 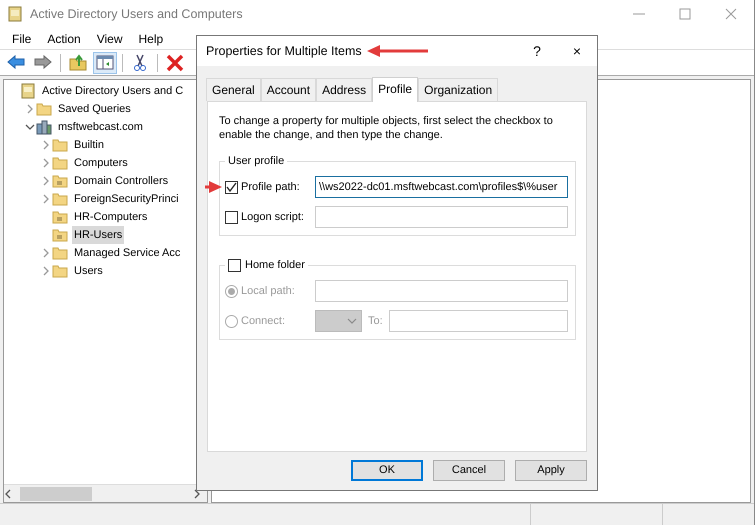 What do you see at coordinates (551, 470) in the screenshot?
I see `dialog-button: Apply` at bounding box center [551, 470].